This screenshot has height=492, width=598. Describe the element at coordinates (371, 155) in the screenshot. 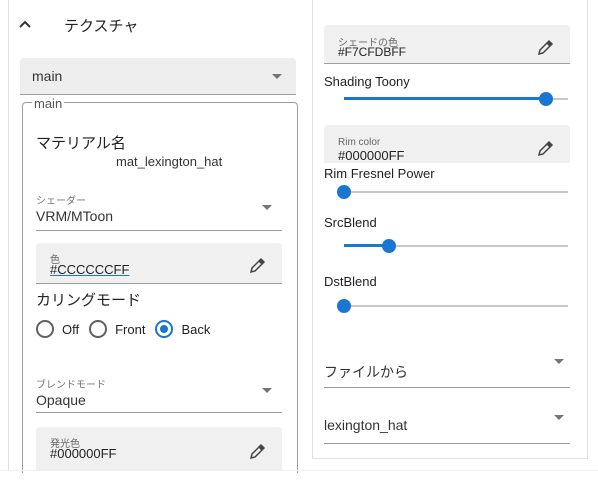

I see `rim-color-value: #000000FF` at that location.